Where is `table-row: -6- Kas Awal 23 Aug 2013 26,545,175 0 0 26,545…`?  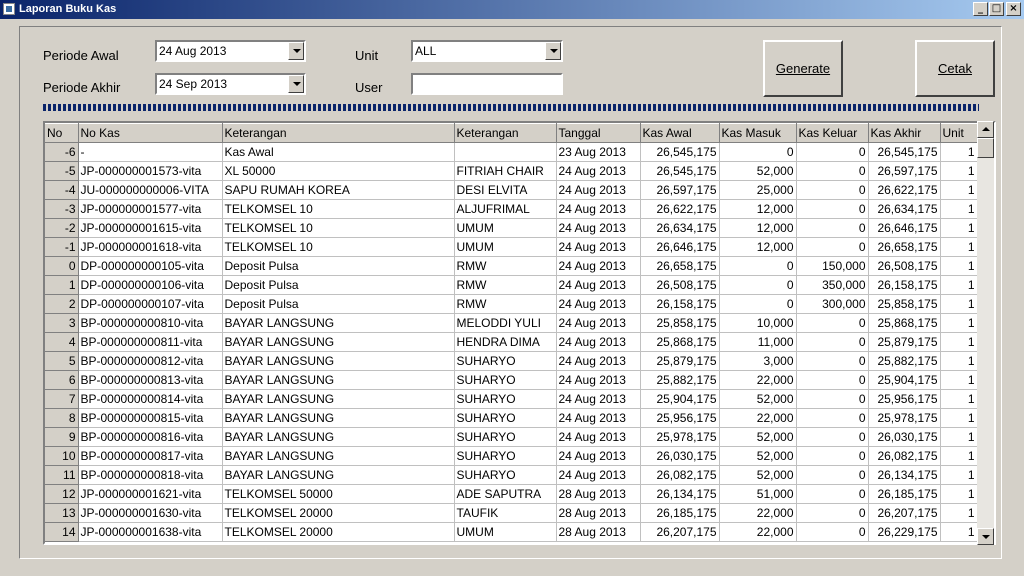 table-row: -6- Kas Awal 23 Aug 2013 26,545,175 0 0 26,545… is located at coordinates (511, 152).